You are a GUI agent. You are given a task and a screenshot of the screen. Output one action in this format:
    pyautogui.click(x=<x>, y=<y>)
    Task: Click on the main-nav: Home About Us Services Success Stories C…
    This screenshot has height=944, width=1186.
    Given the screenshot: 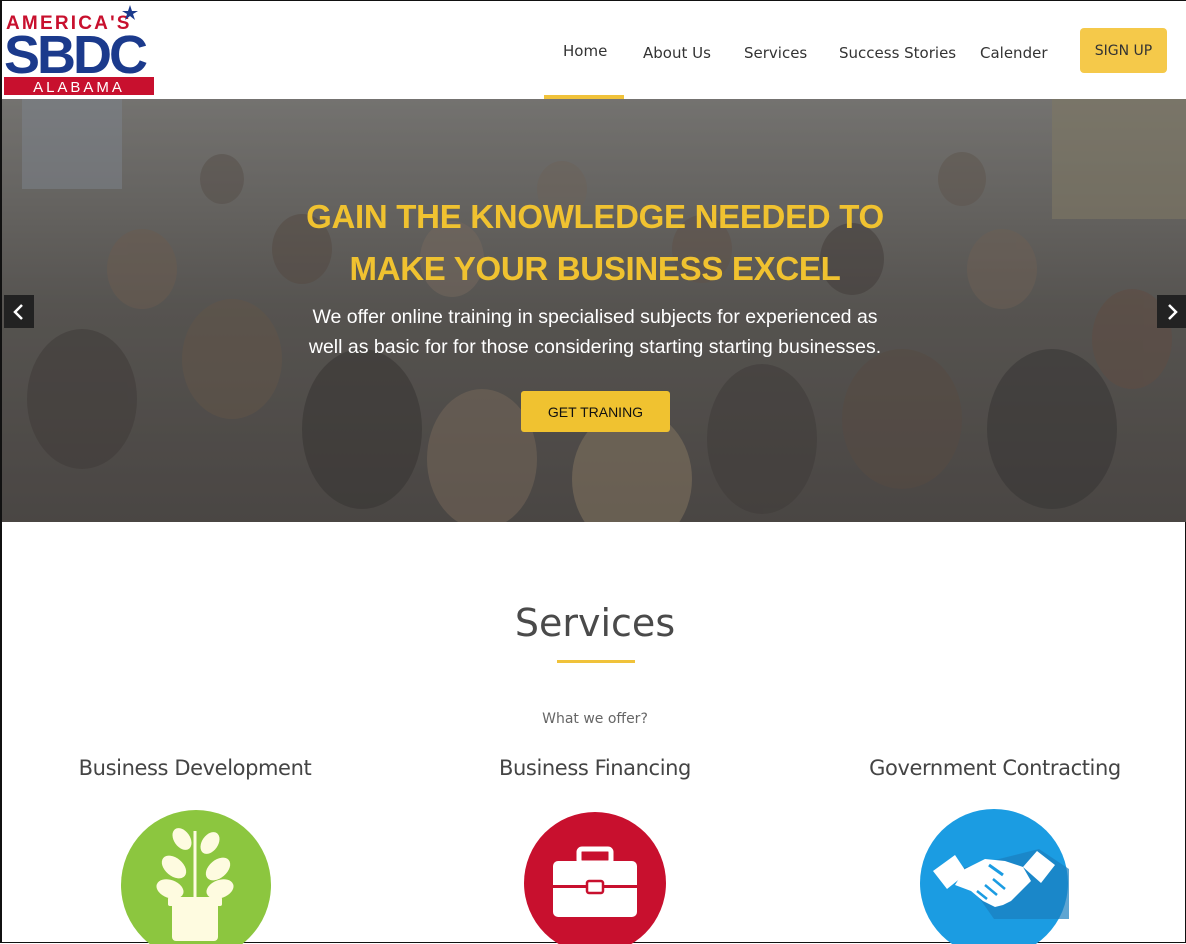 What is the action you would take?
    pyautogui.click(x=594, y=50)
    